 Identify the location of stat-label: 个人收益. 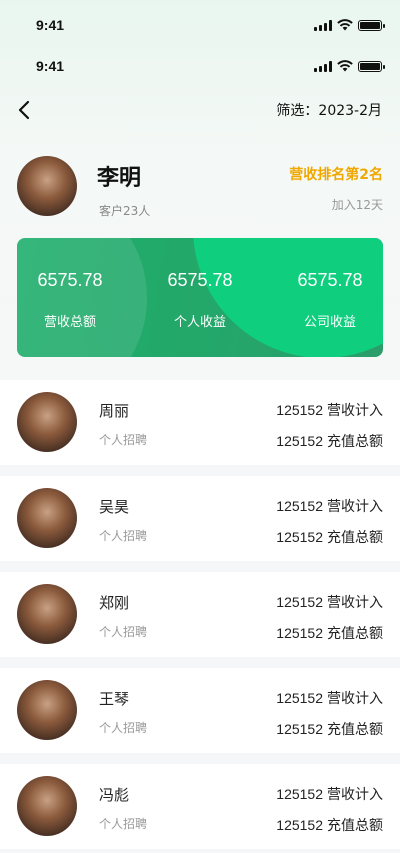
(199, 322).